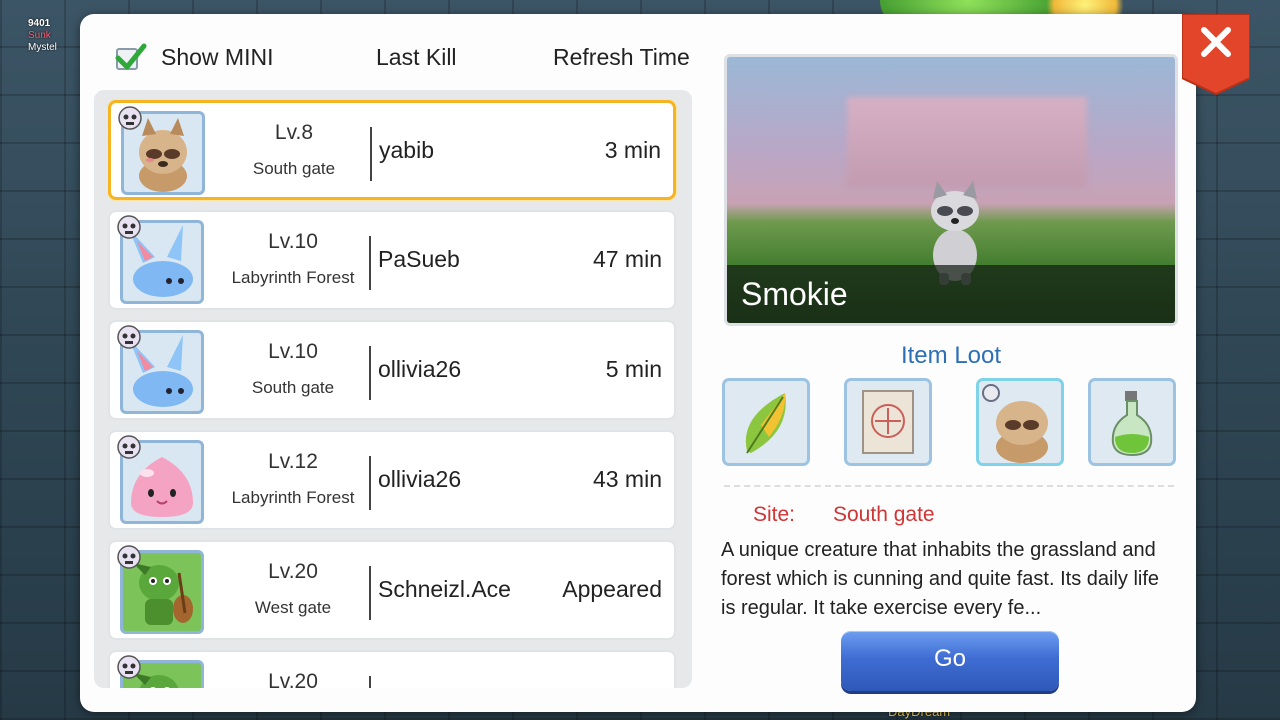  I want to click on blurred-castle-wall, so click(967, 142).